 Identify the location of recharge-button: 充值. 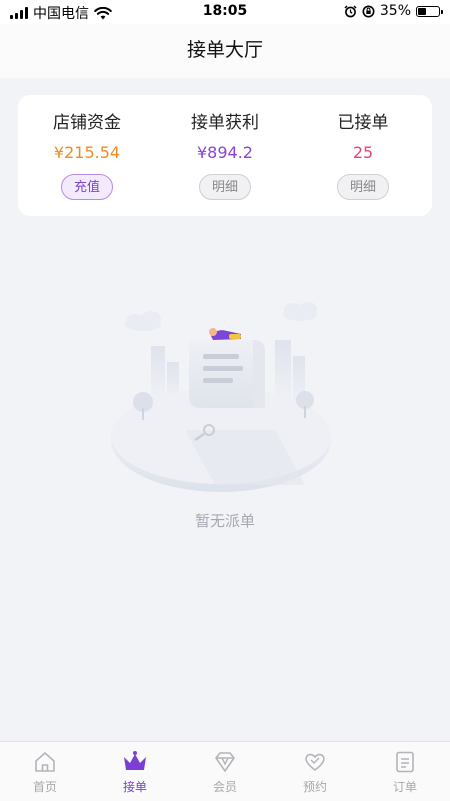
(87, 187).